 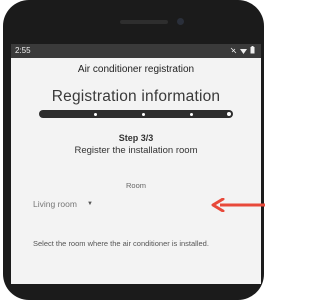 I want to click on status-icons, so click(x=242, y=50).